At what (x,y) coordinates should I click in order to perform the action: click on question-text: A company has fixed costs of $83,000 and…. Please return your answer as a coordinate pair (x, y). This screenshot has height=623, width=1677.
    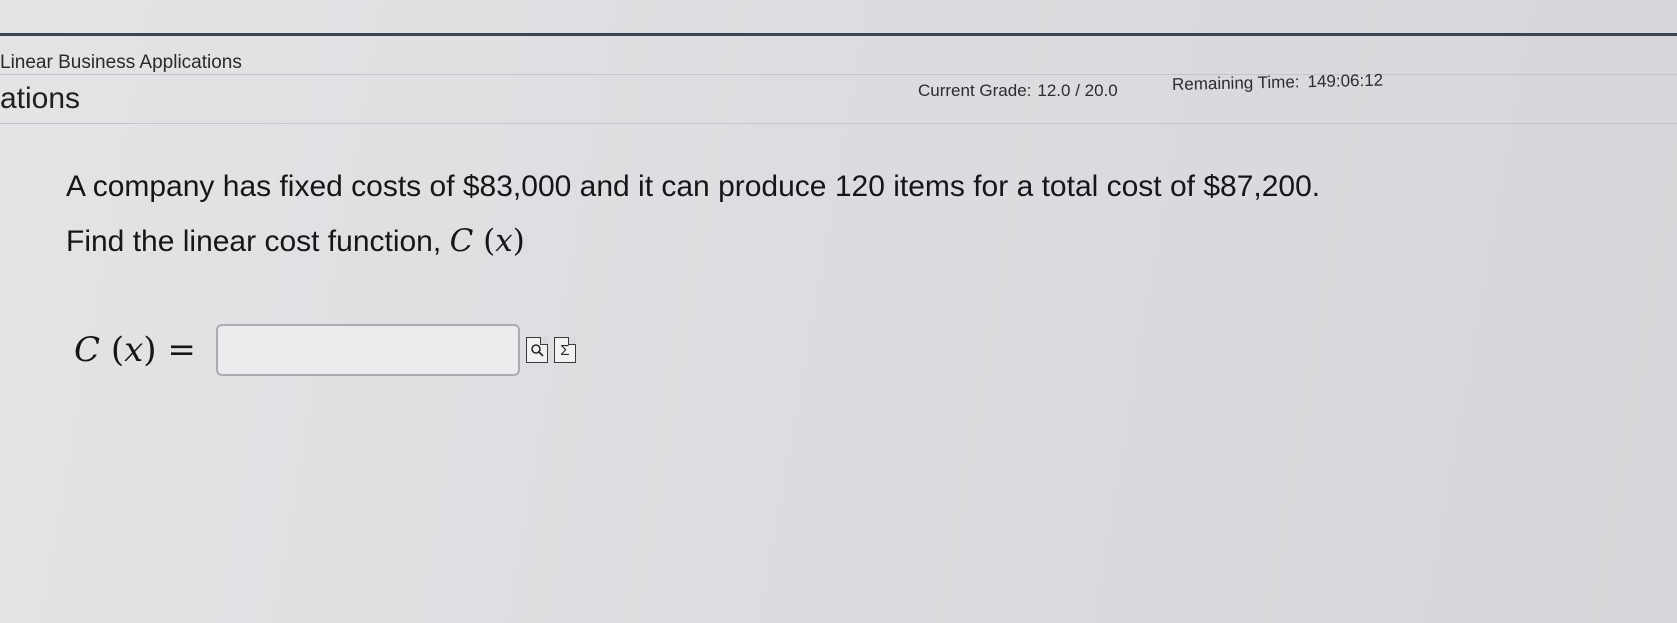
    Looking at the image, I should click on (693, 214).